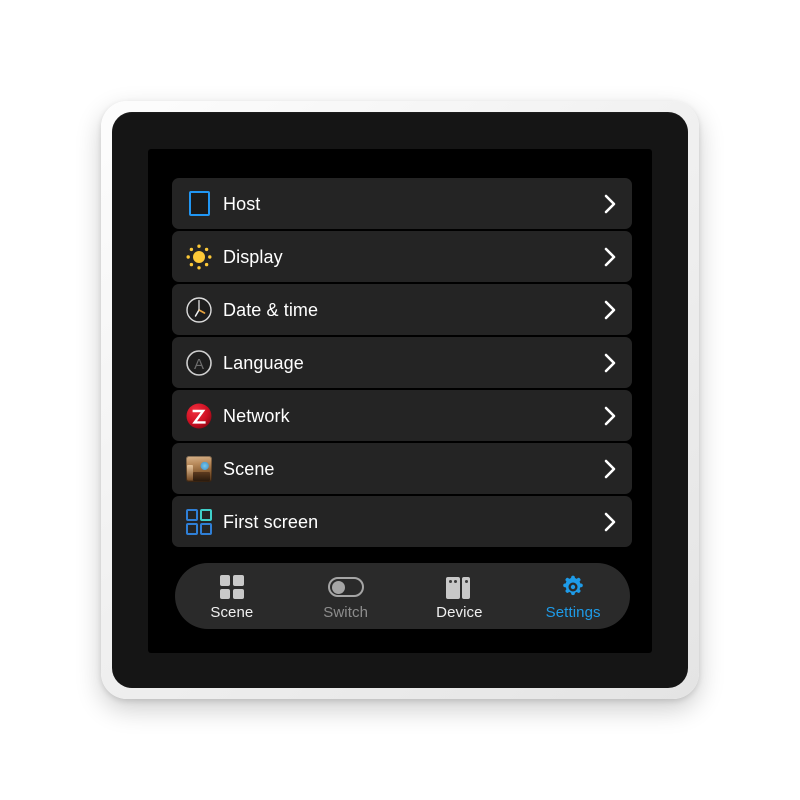 The width and height of the screenshot is (800, 800). I want to click on zigbee-z-logo-icon, so click(199, 416).